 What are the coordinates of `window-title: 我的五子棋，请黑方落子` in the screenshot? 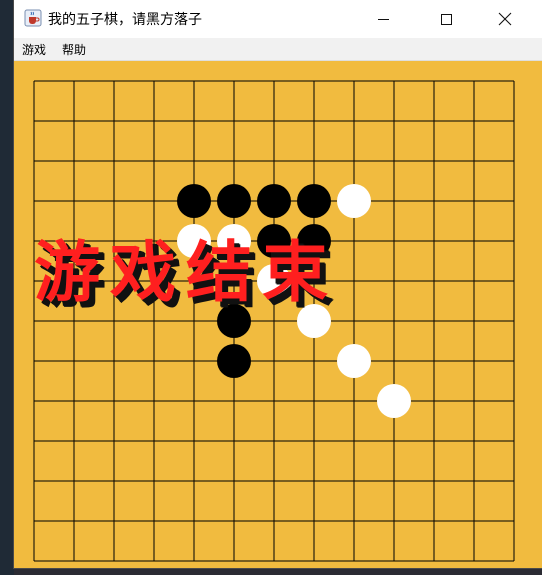 It's located at (125, 20).